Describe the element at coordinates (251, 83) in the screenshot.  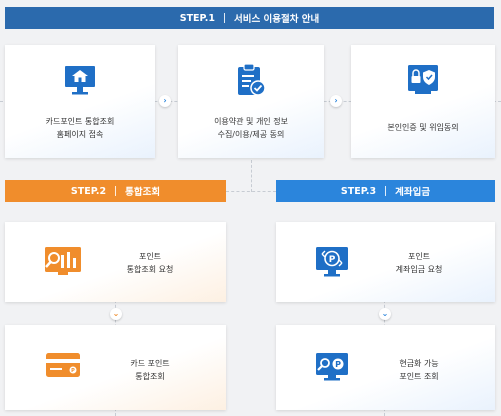
I see `clipboard-check-icon` at that location.